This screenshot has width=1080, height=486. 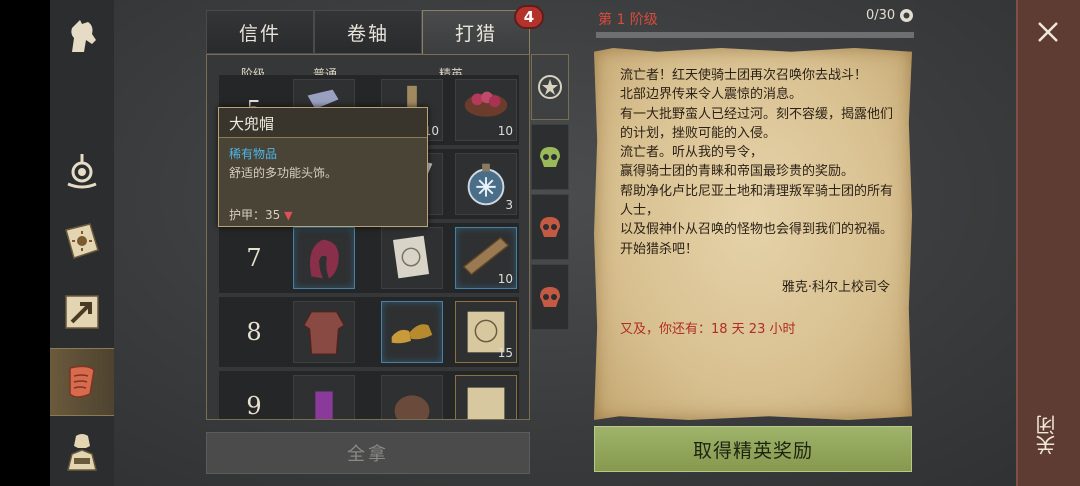 I want to click on nav-book, so click(x=82, y=242).